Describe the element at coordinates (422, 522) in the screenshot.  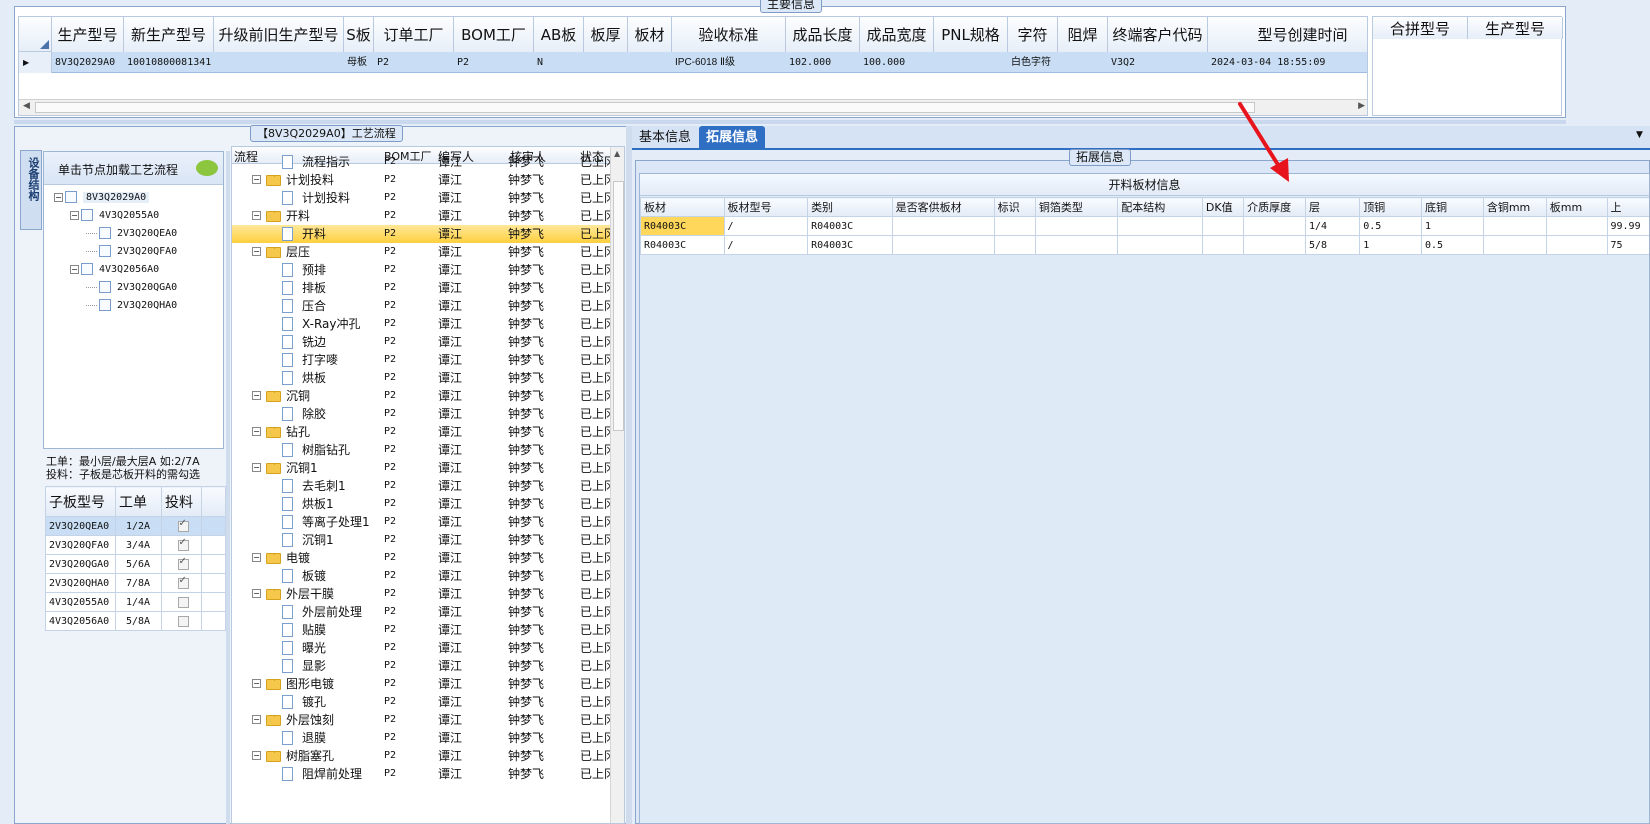
I see `flow-row: 等离子处理1 P2 谭江 钟梦飞 已上冈` at that location.